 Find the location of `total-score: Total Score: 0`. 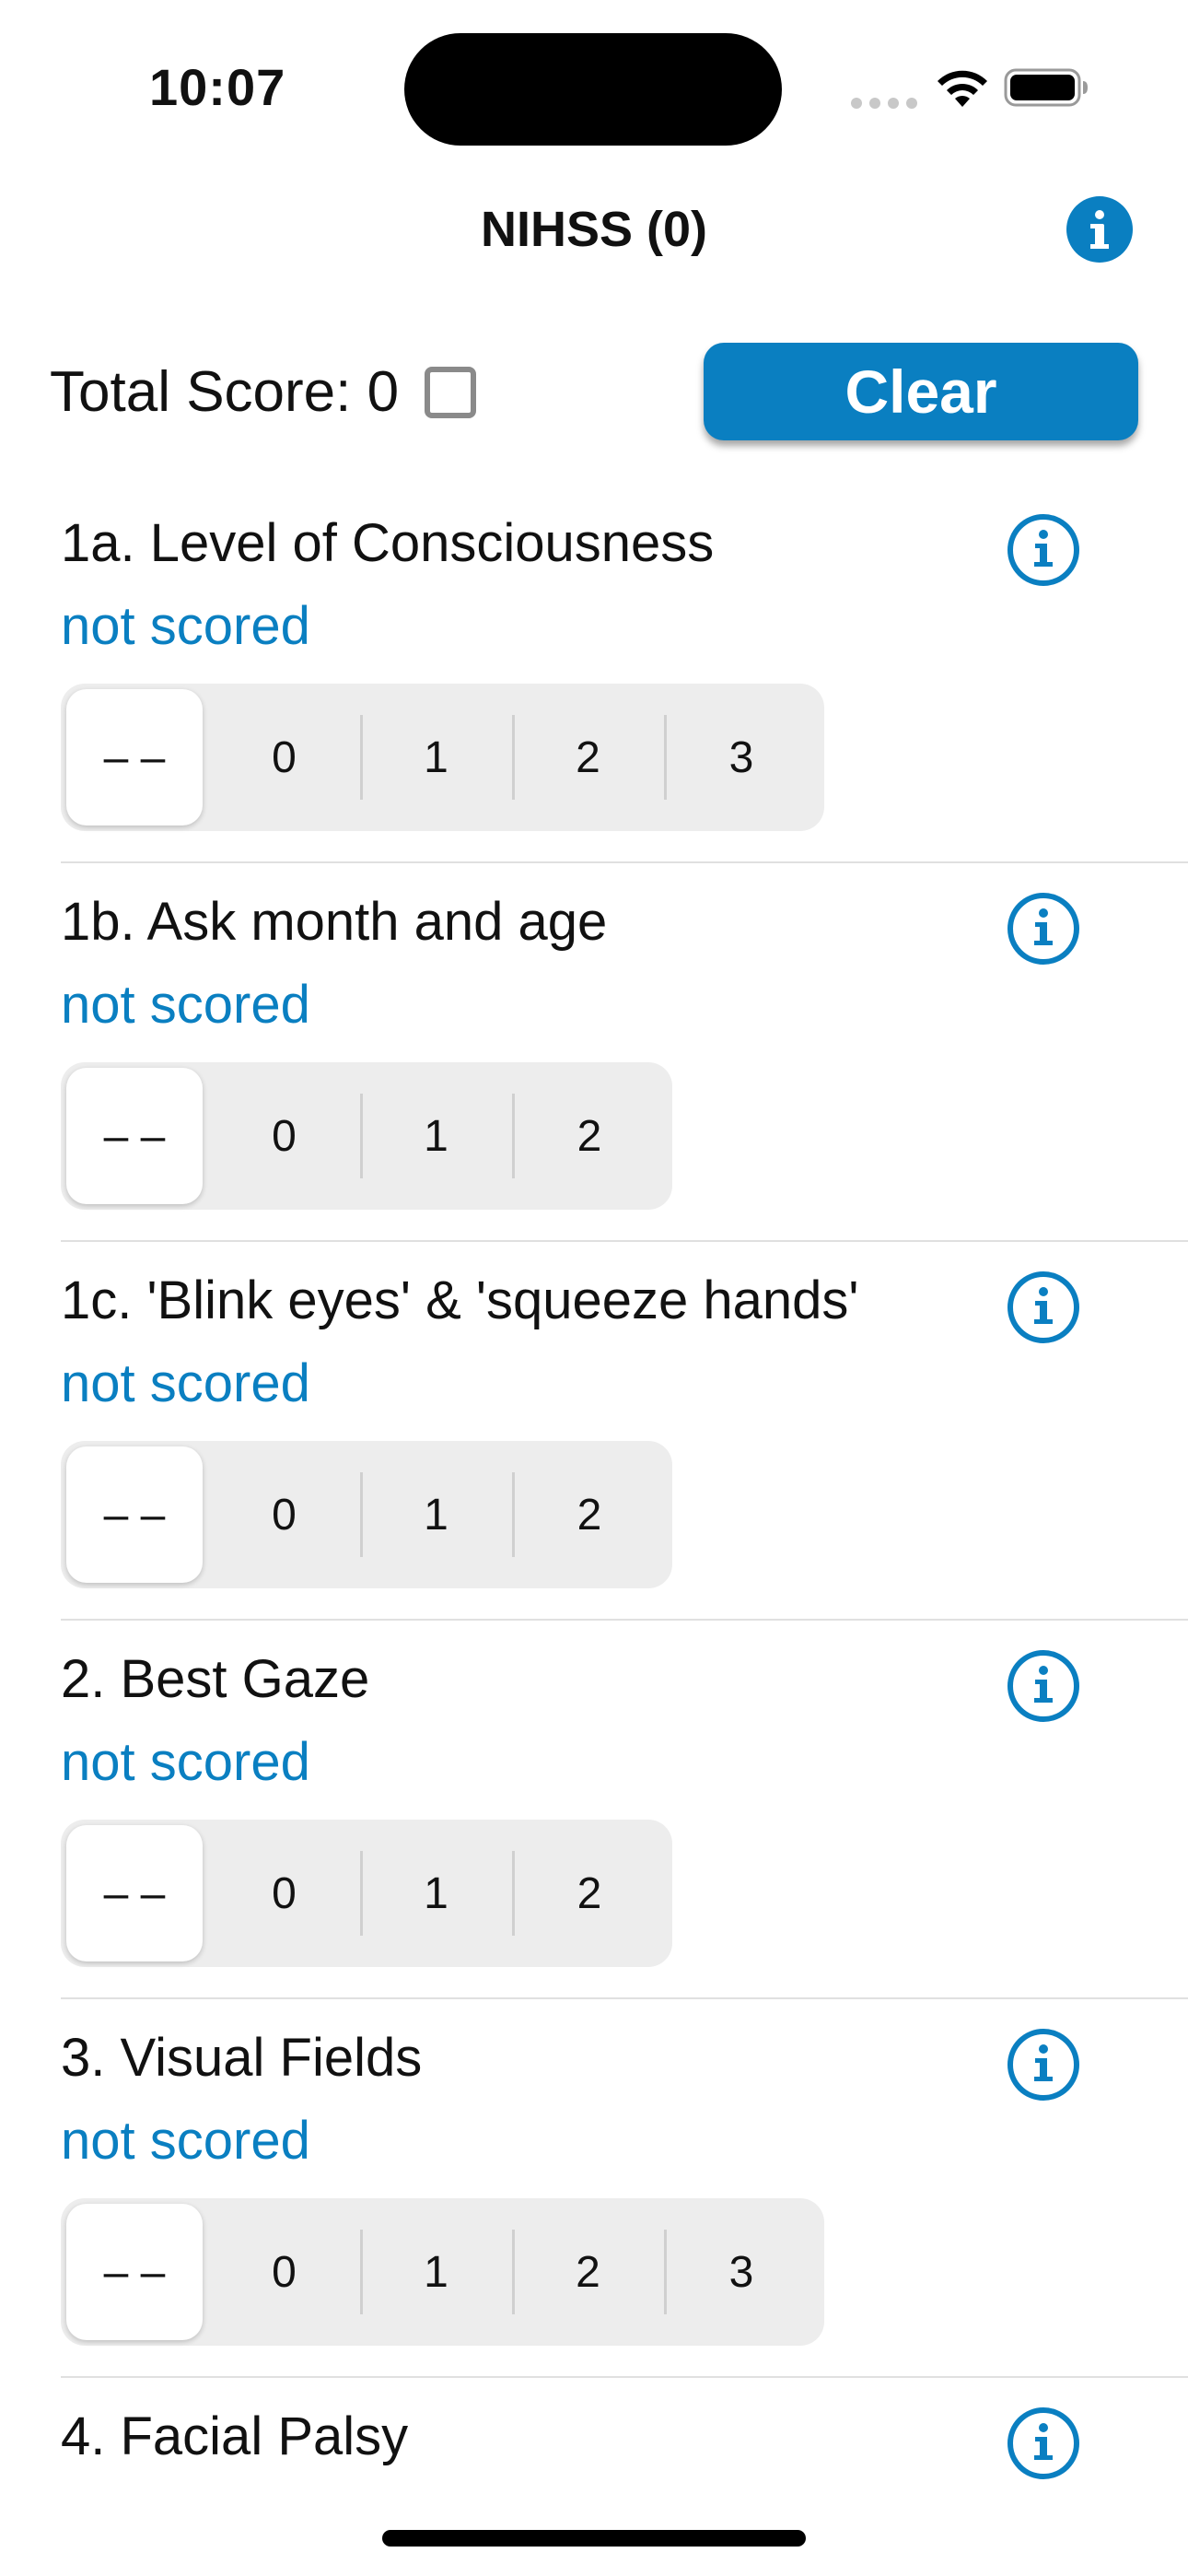

total-score: Total Score: 0 is located at coordinates (263, 392).